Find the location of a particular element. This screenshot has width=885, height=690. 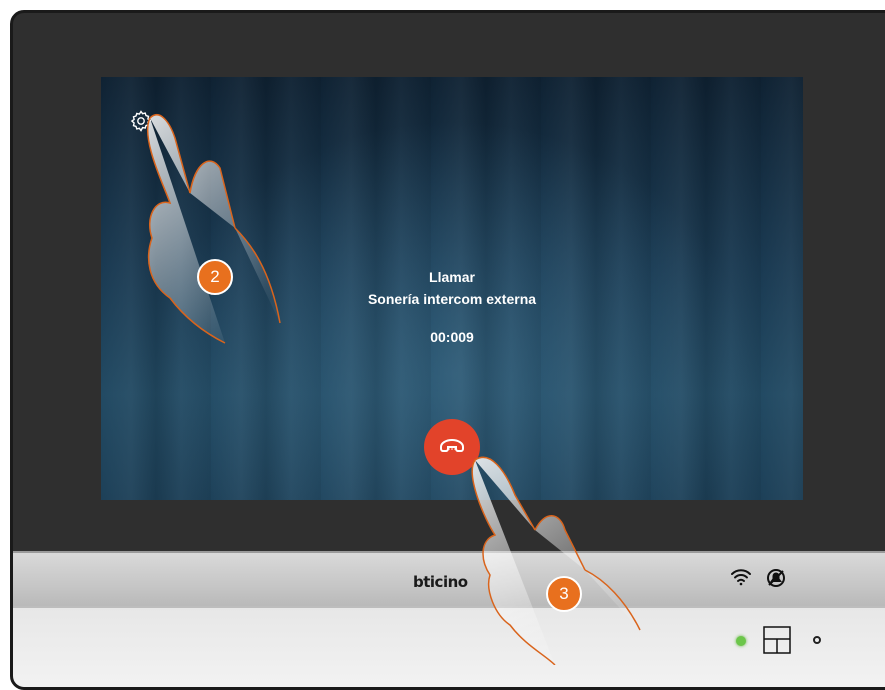

home-touch-icon is located at coordinates (777, 640).